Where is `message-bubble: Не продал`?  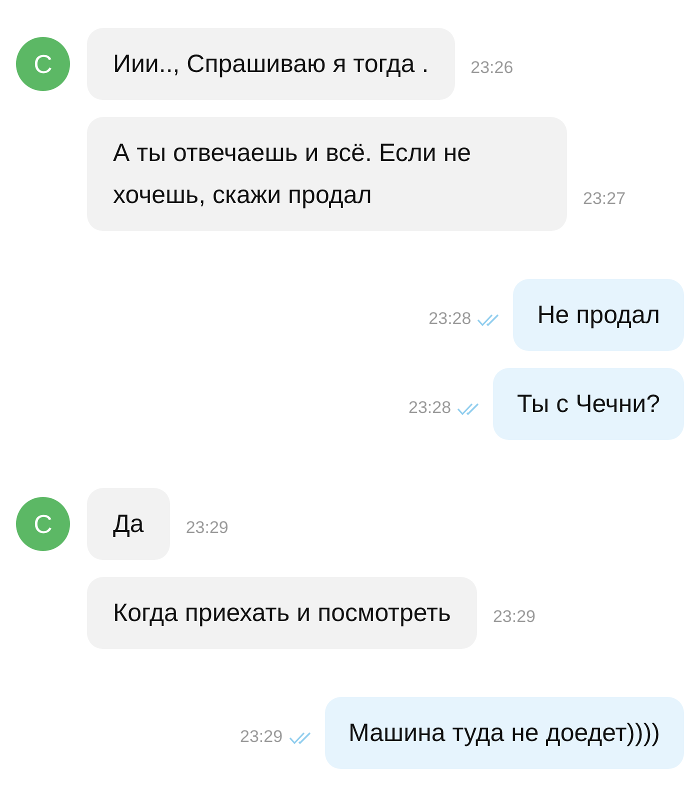
message-bubble: Не продал is located at coordinates (598, 315).